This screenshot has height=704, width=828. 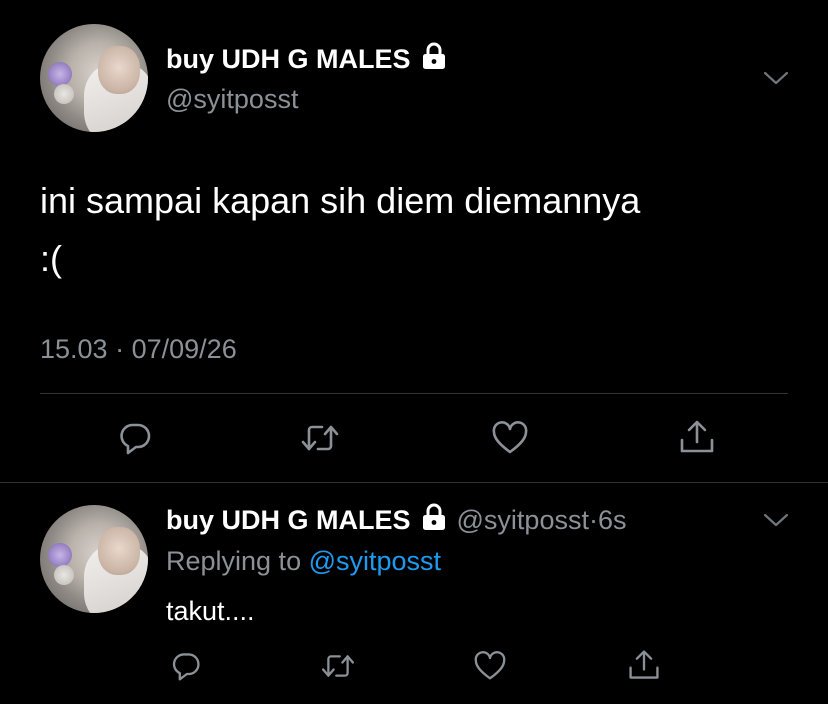 What do you see at coordinates (184, 349) in the screenshot?
I see `tweet-date: 07/09/26` at bounding box center [184, 349].